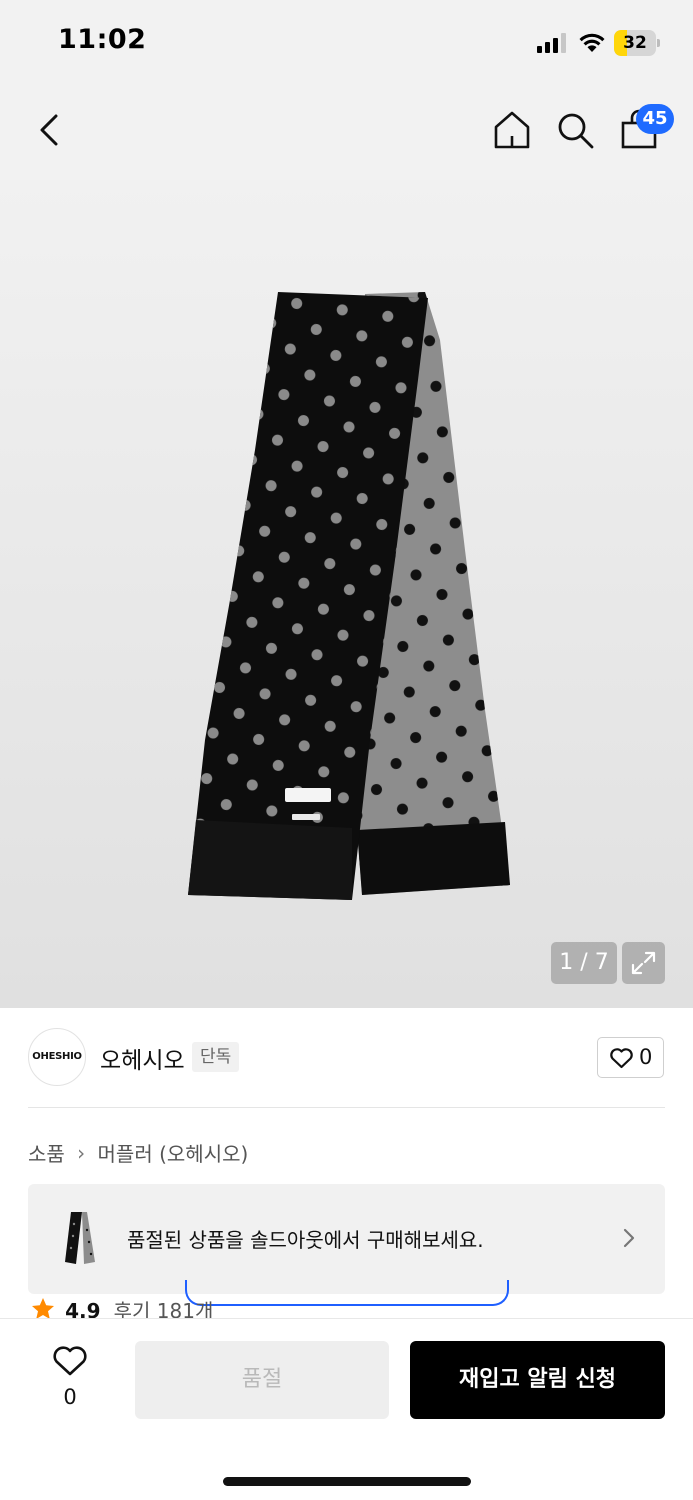 The height and width of the screenshot is (1500, 693). I want to click on wifi-icon, so click(592, 42).